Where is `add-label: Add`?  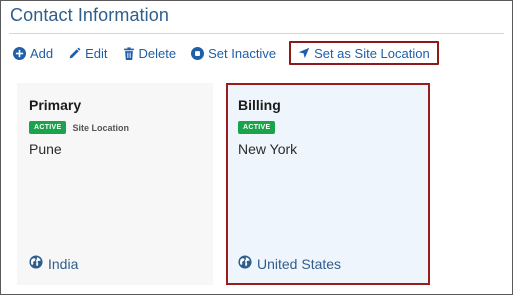 add-label: Add is located at coordinates (42, 53).